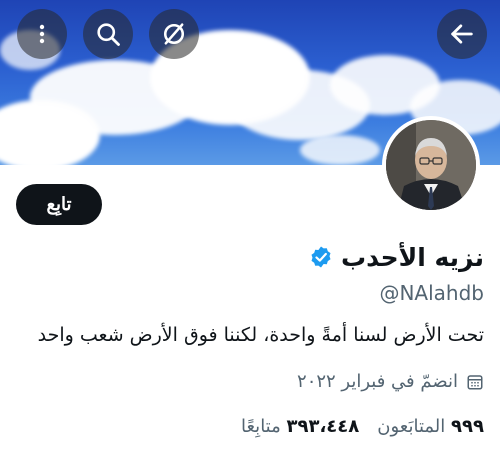  I want to click on avatar-photo, so click(431, 165).